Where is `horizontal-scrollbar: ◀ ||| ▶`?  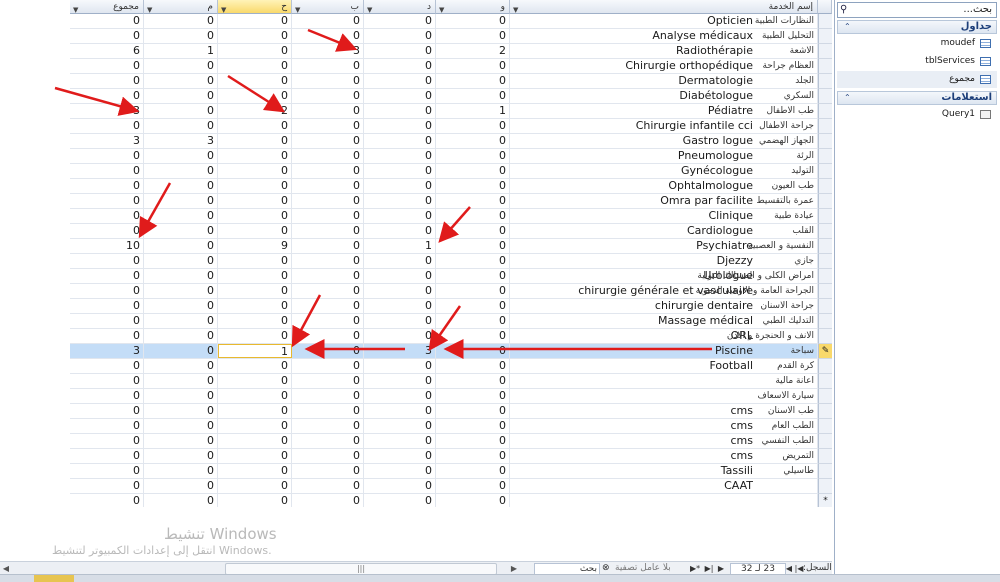 horizontal-scrollbar: ◀ ||| ▶ is located at coordinates (260, 568).